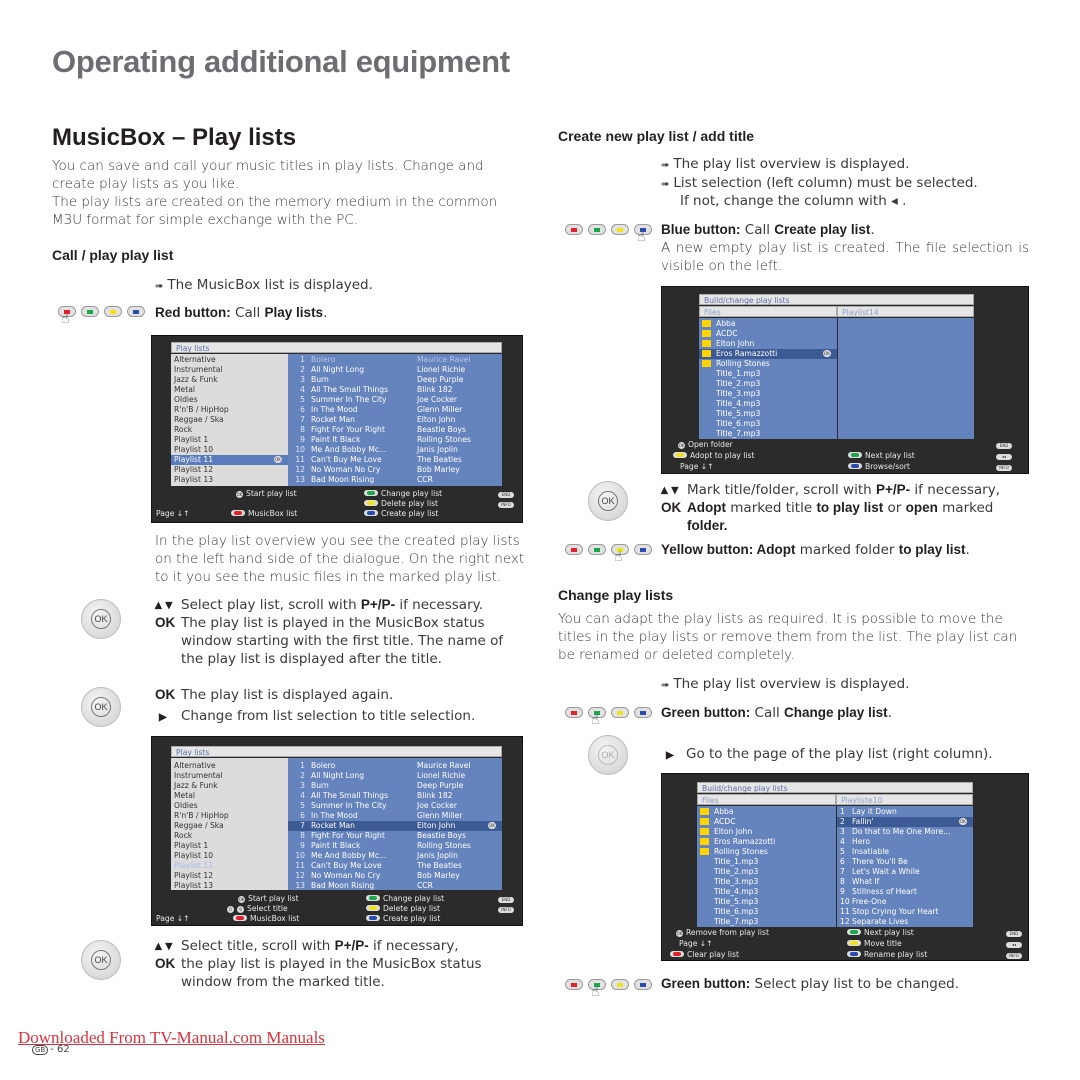  What do you see at coordinates (395, 866) in the screenshot?
I see `track-row: 11 Can't Buy Me Love The Beatles` at bounding box center [395, 866].